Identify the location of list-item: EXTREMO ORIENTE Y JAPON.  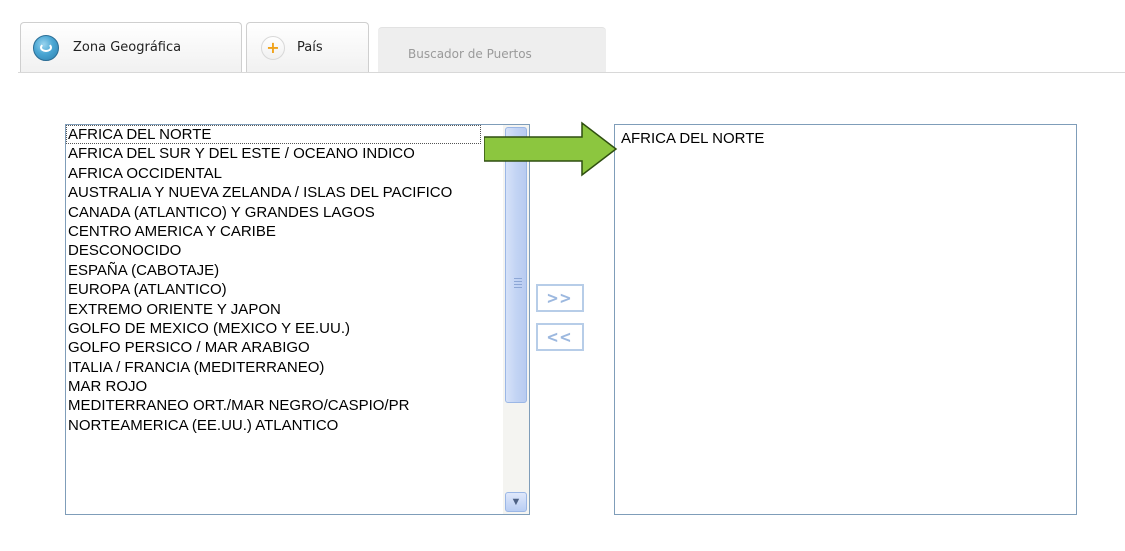
(273, 309).